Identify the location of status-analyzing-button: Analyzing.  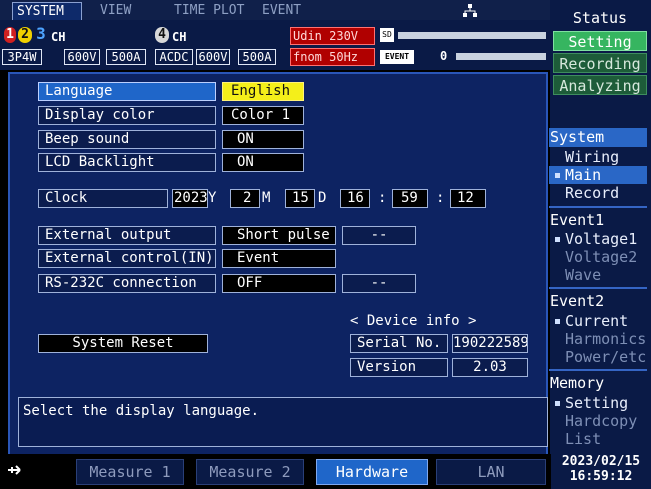
(600, 85).